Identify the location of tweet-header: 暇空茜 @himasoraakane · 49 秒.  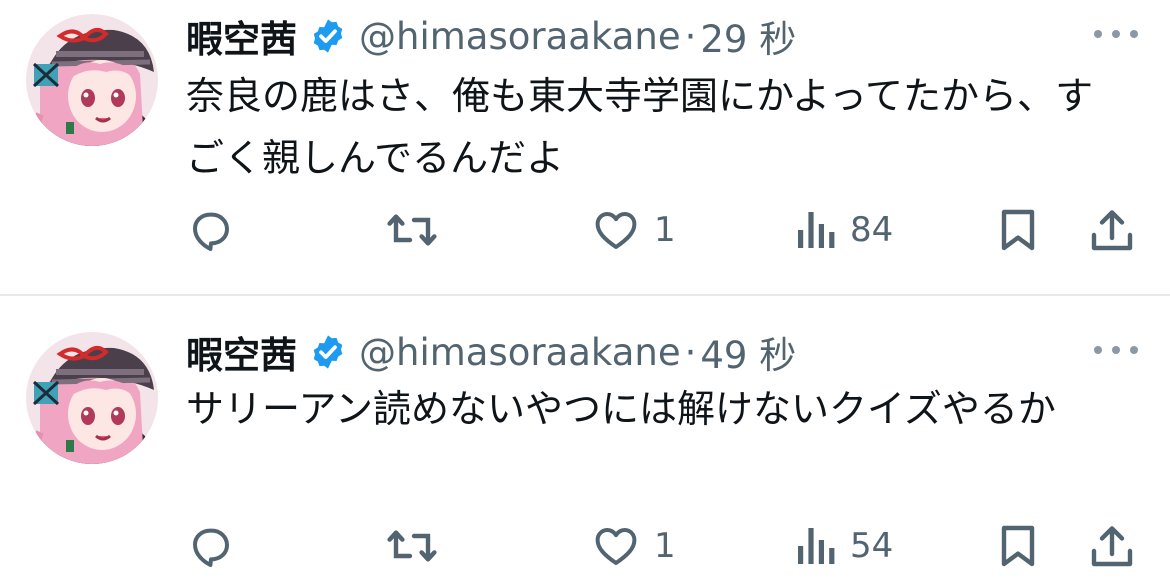
(491, 352).